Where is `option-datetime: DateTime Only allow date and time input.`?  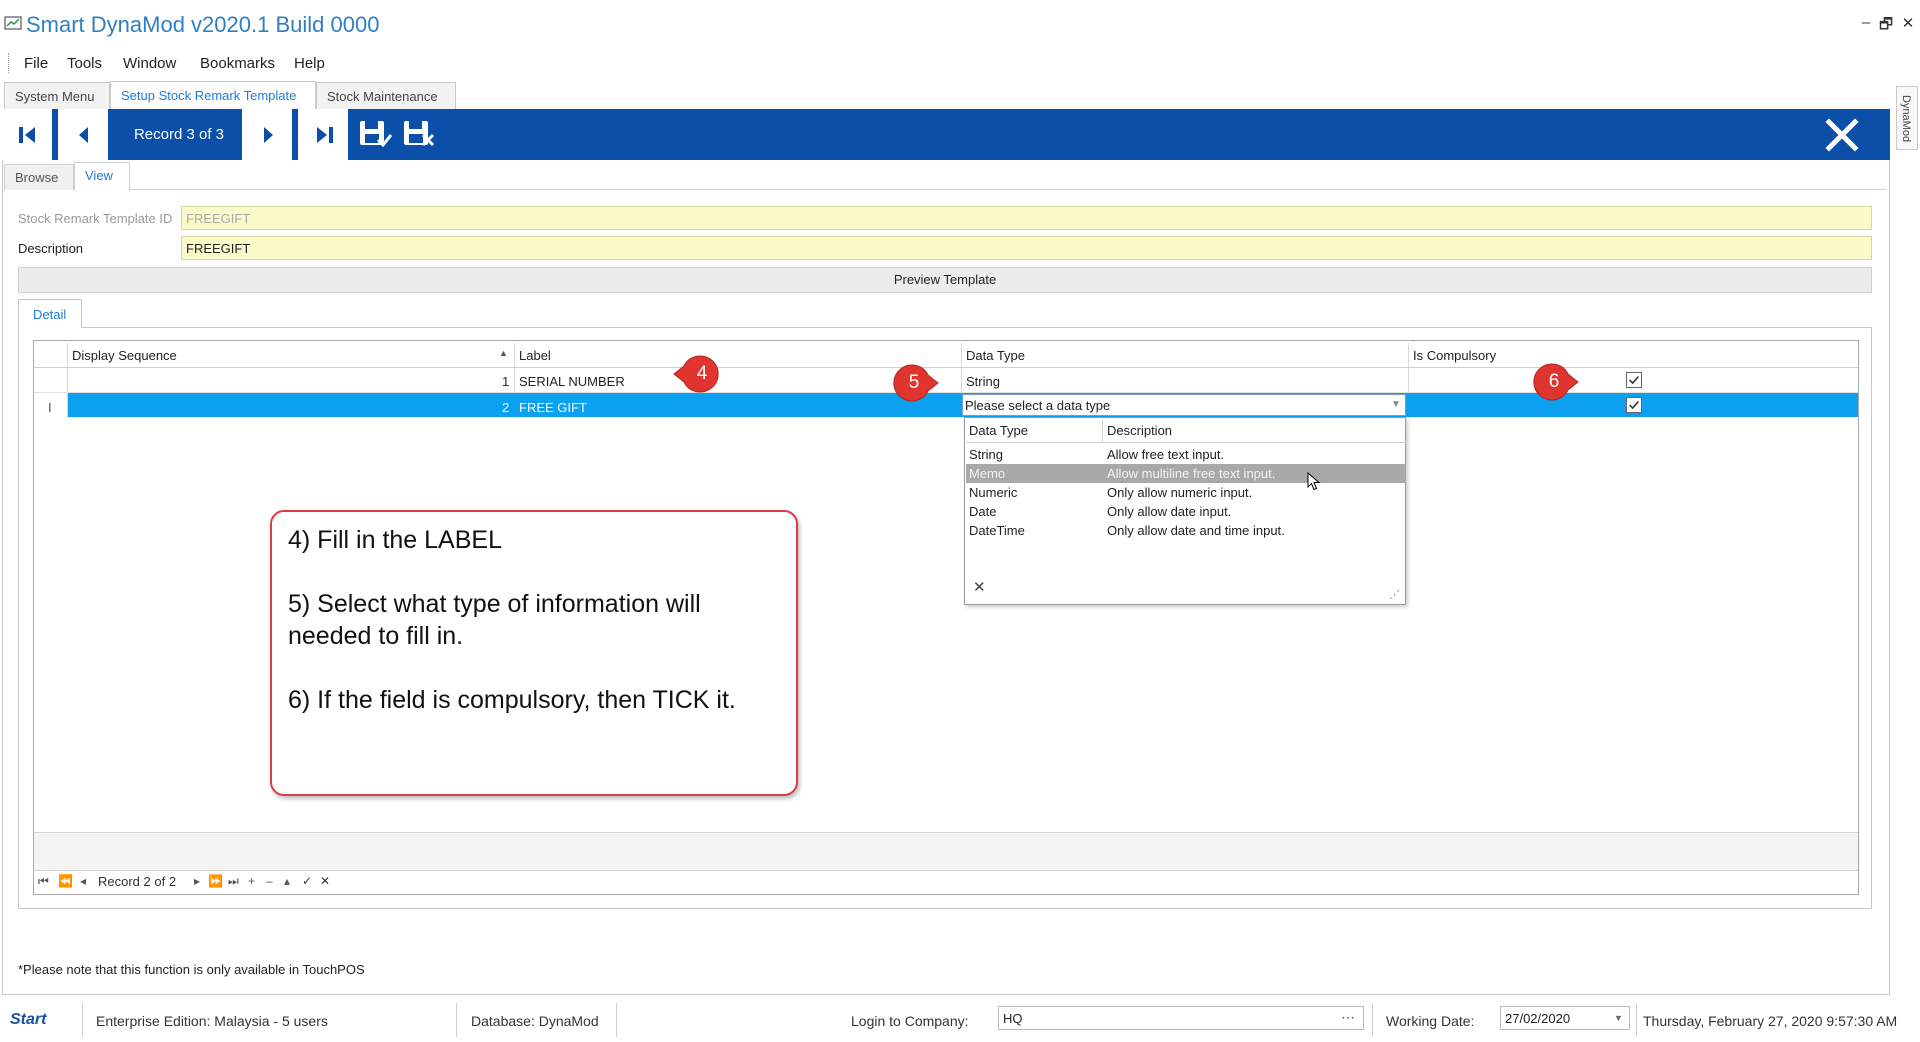 option-datetime: DateTime Only allow date and time input. is located at coordinates (1186, 530).